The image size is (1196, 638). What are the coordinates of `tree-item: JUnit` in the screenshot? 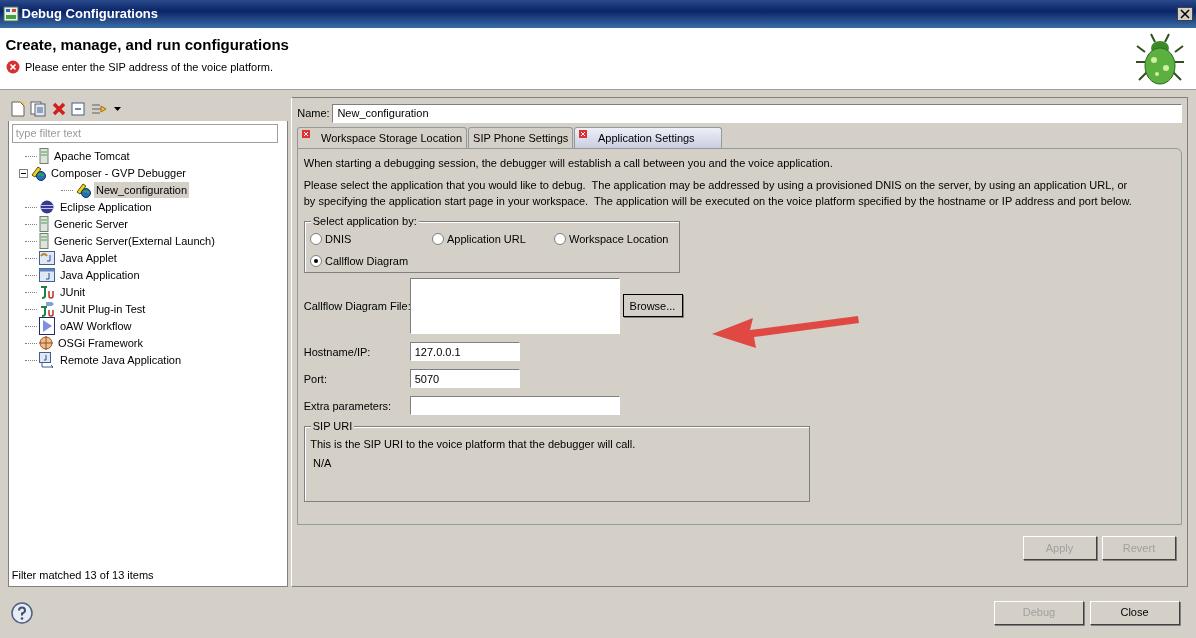 It's located at (73, 292).